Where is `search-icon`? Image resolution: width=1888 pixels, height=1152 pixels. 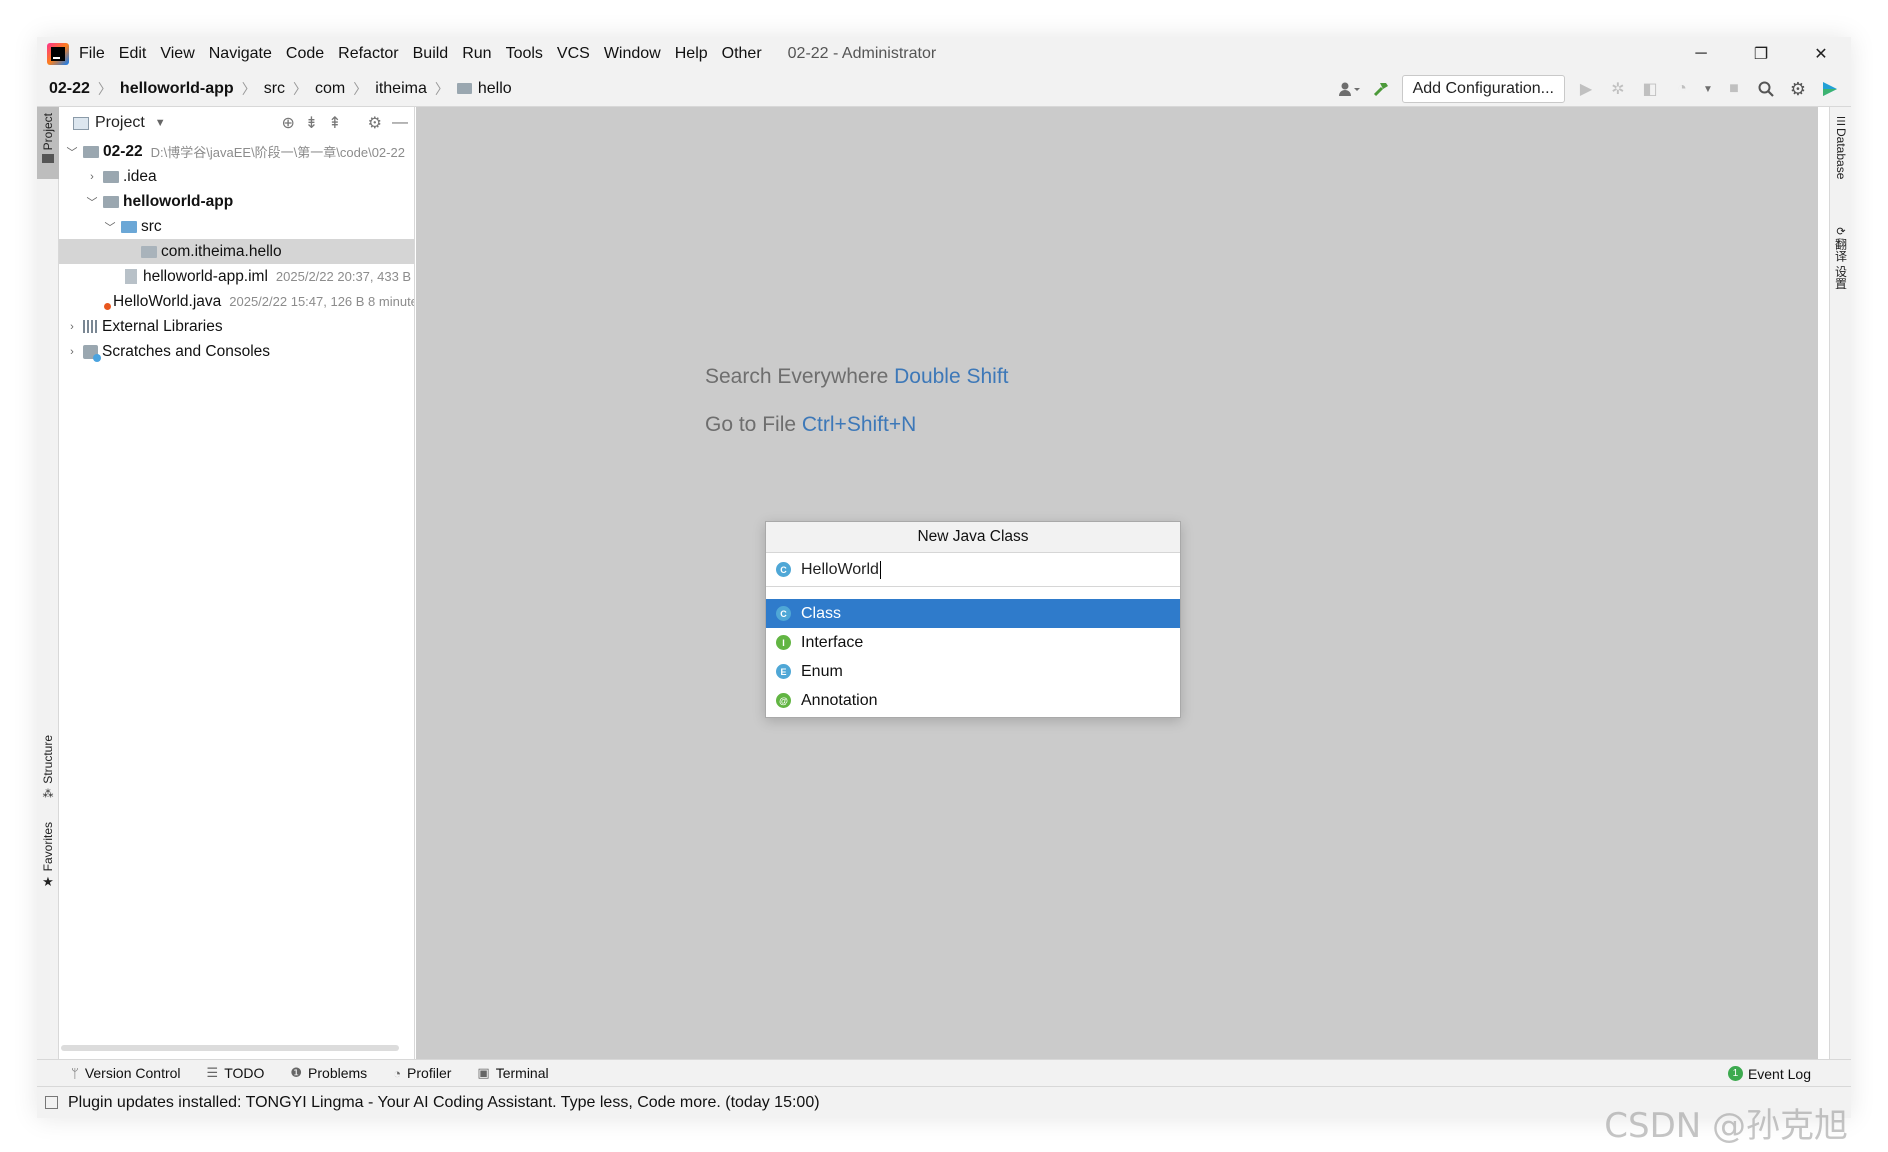 search-icon is located at coordinates (1766, 89).